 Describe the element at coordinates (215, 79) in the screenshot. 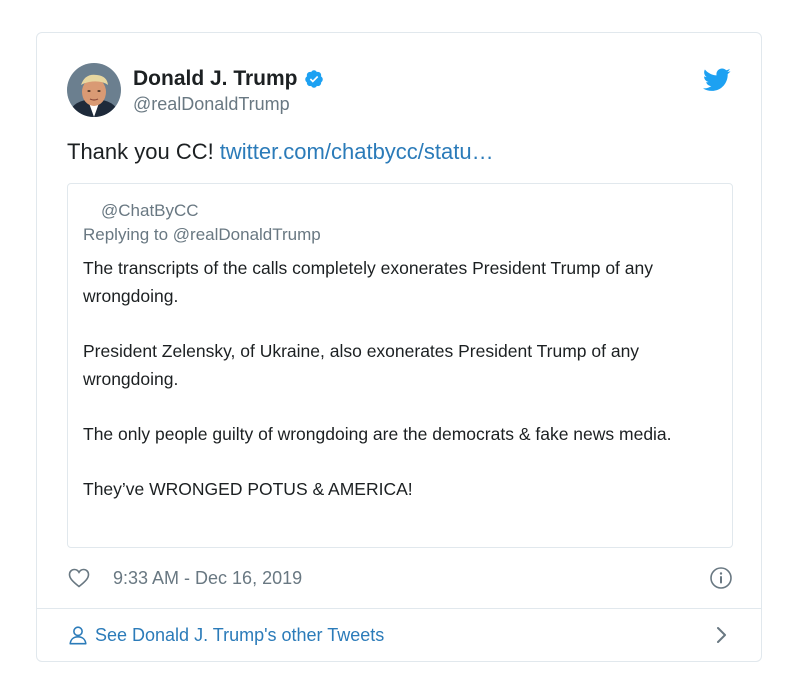

I see `author-display-name: Donald J. Trump` at that location.